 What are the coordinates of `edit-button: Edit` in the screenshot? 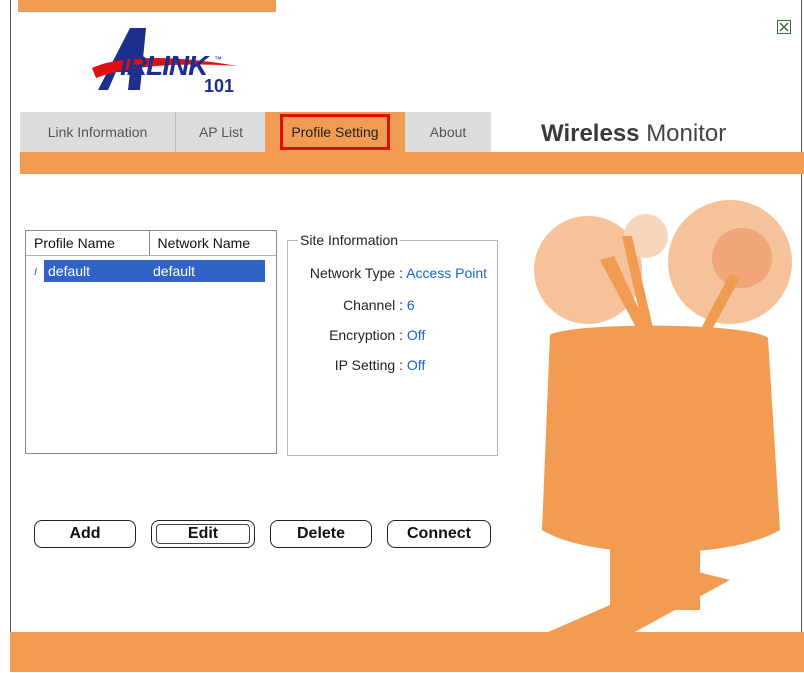 It's located at (203, 534).